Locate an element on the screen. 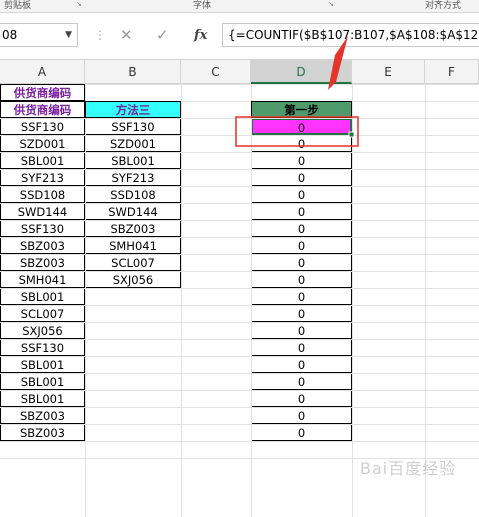  ribbon-group-alignment: 对齐方式 is located at coordinates (443, 5).